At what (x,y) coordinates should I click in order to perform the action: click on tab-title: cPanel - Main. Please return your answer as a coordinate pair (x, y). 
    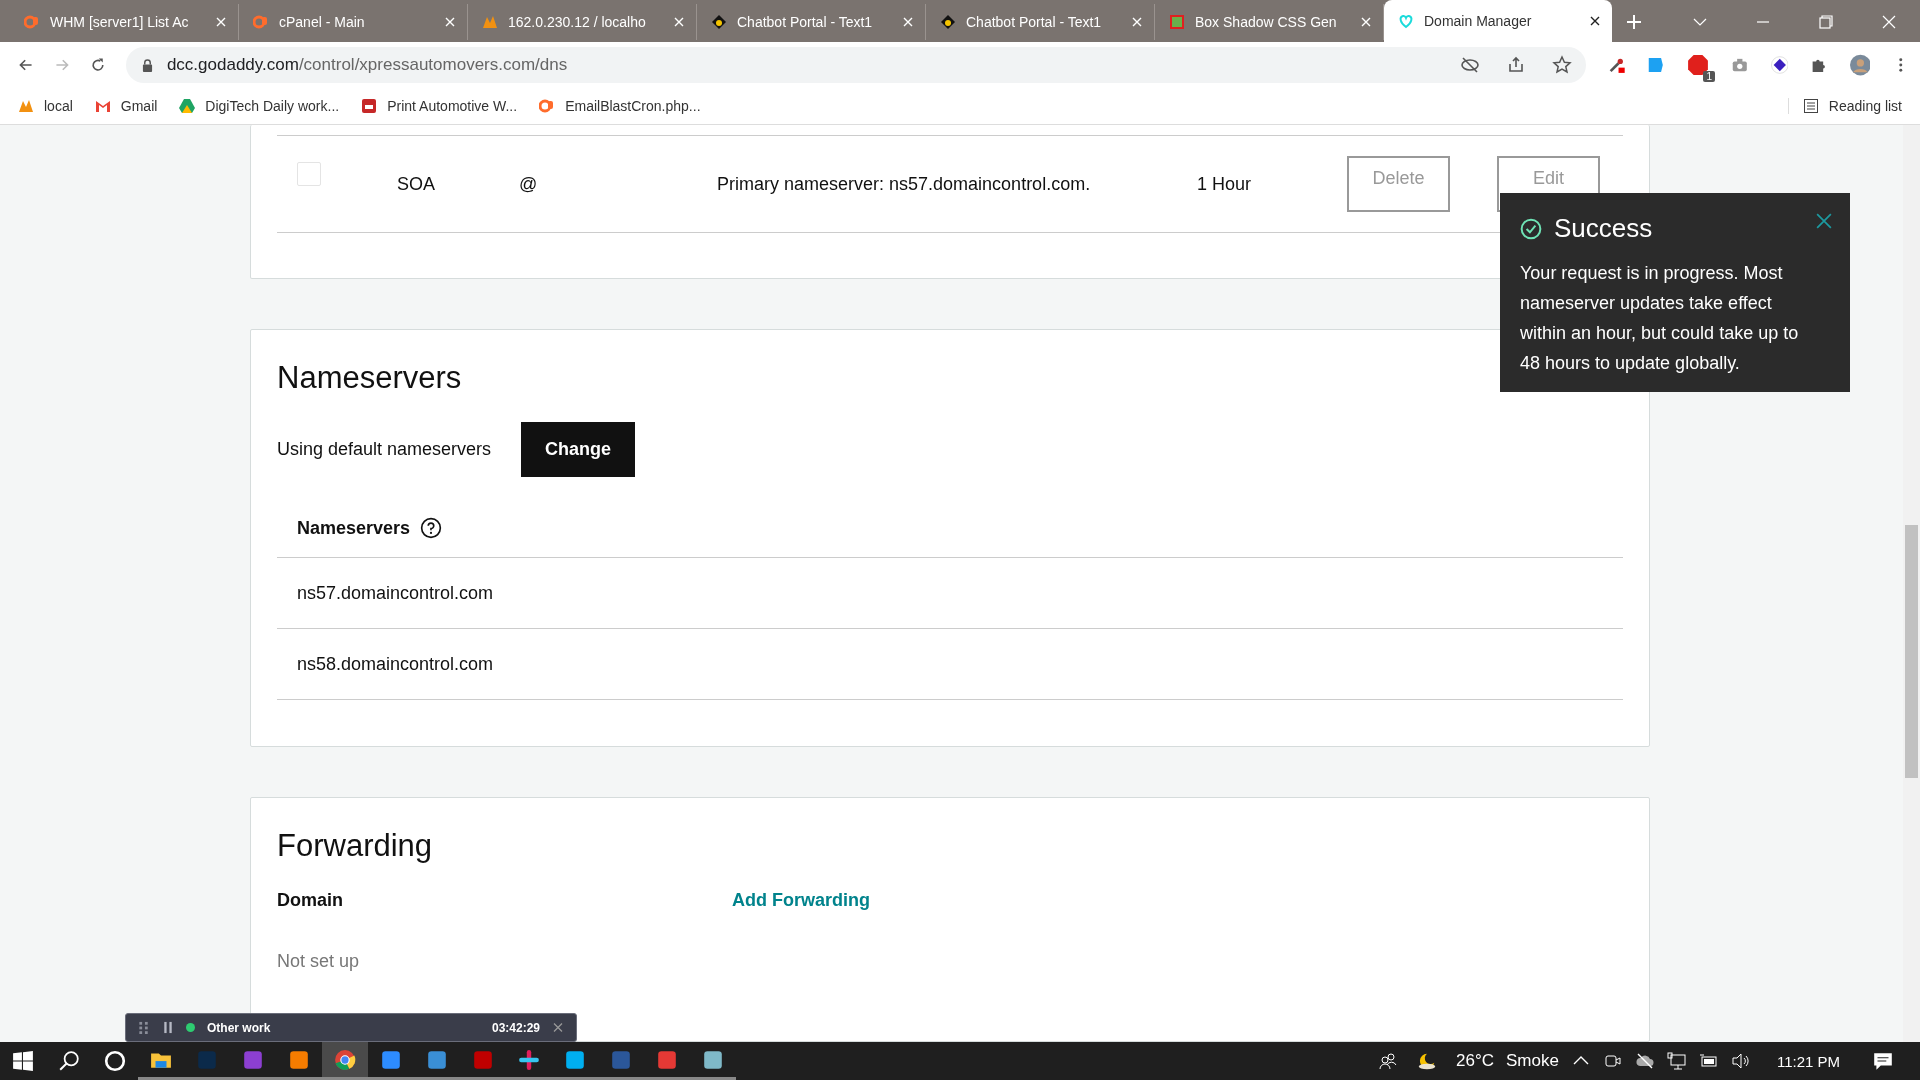
    Looking at the image, I should click on (322, 22).